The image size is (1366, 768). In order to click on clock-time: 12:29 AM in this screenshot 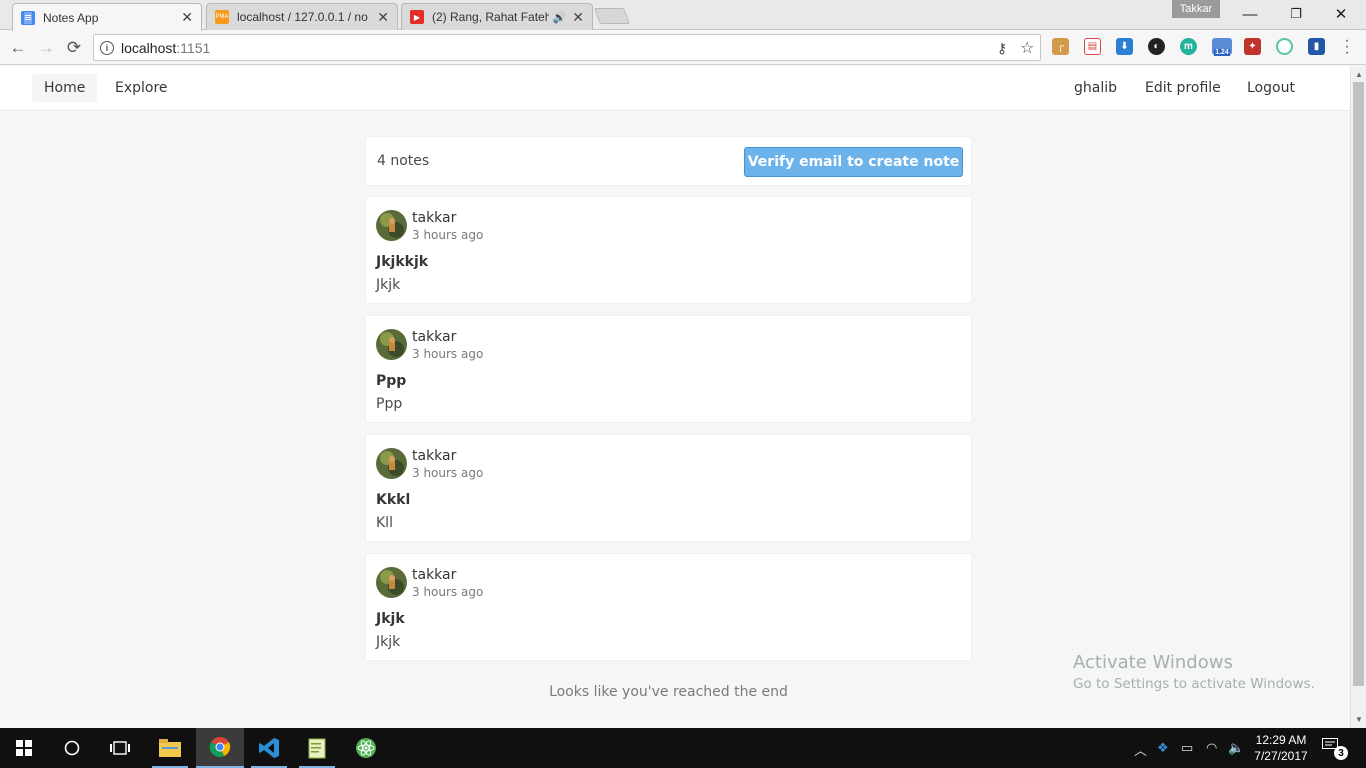, I will do `click(1281, 740)`.